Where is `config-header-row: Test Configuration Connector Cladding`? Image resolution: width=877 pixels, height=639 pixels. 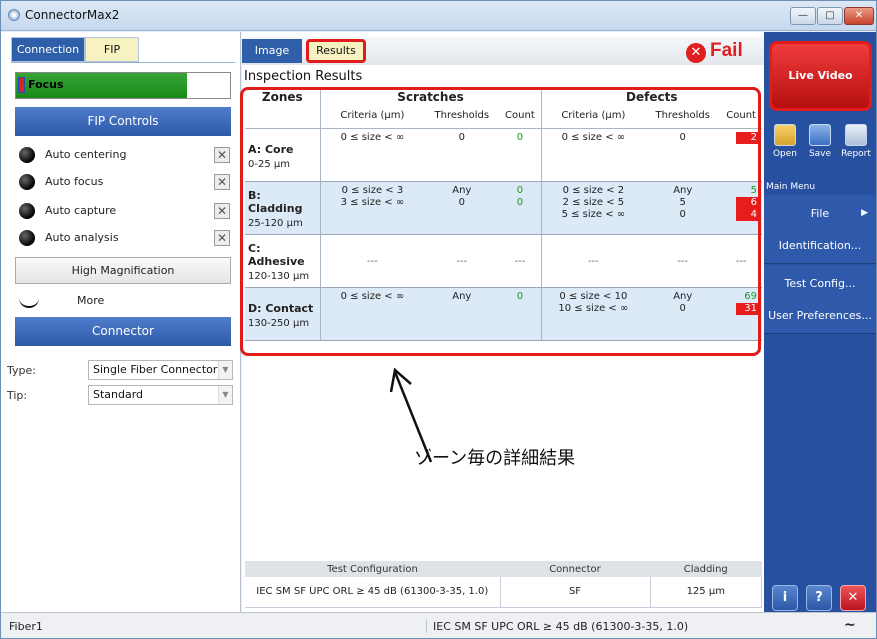 config-header-row: Test Configuration Connector Cladding is located at coordinates (503, 569).